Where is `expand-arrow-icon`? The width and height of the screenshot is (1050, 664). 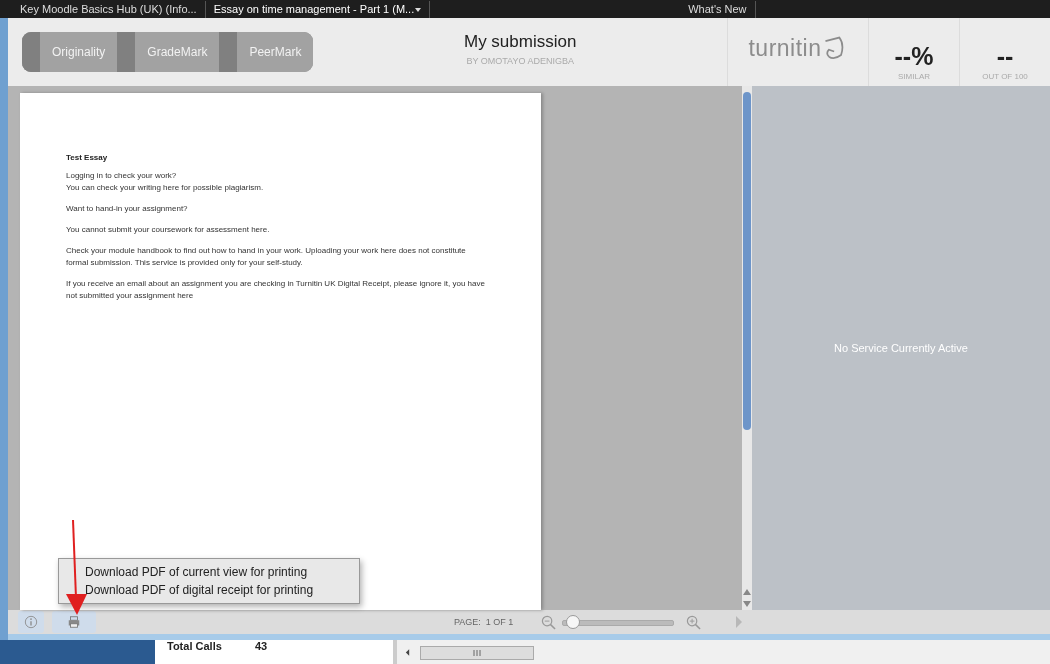 expand-arrow-icon is located at coordinates (739, 622).